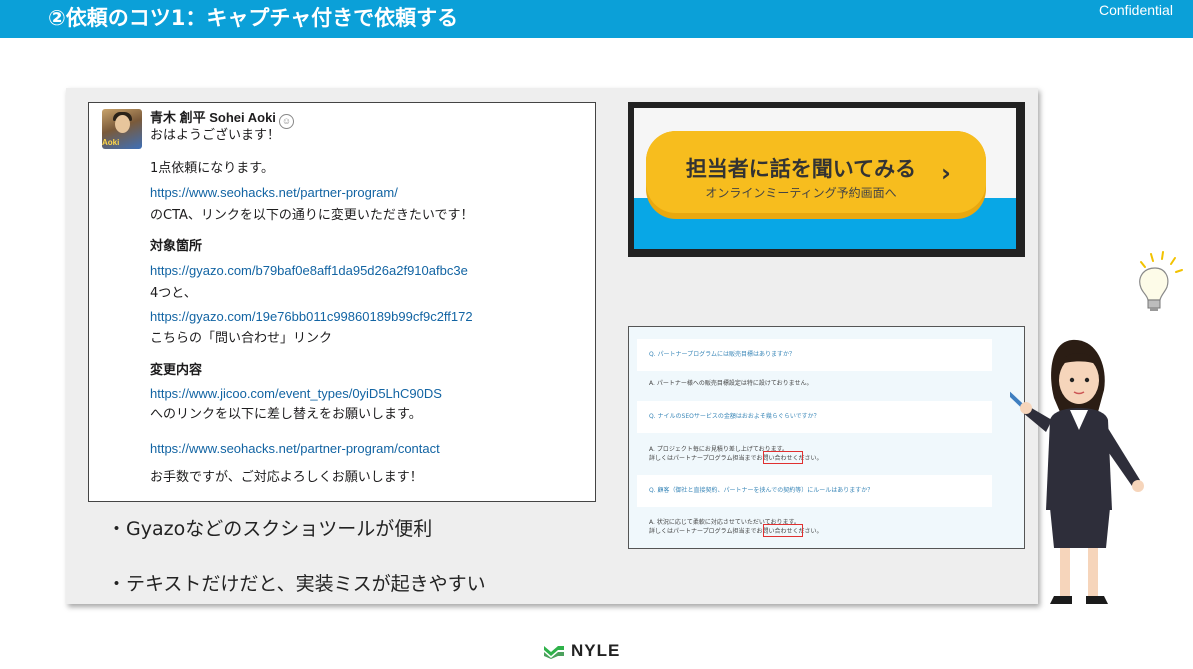 The width and height of the screenshot is (1193, 669). Describe the element at coordinates (1136, 10) in the screenshot. I see `confidential-label: Confidential` at that location.